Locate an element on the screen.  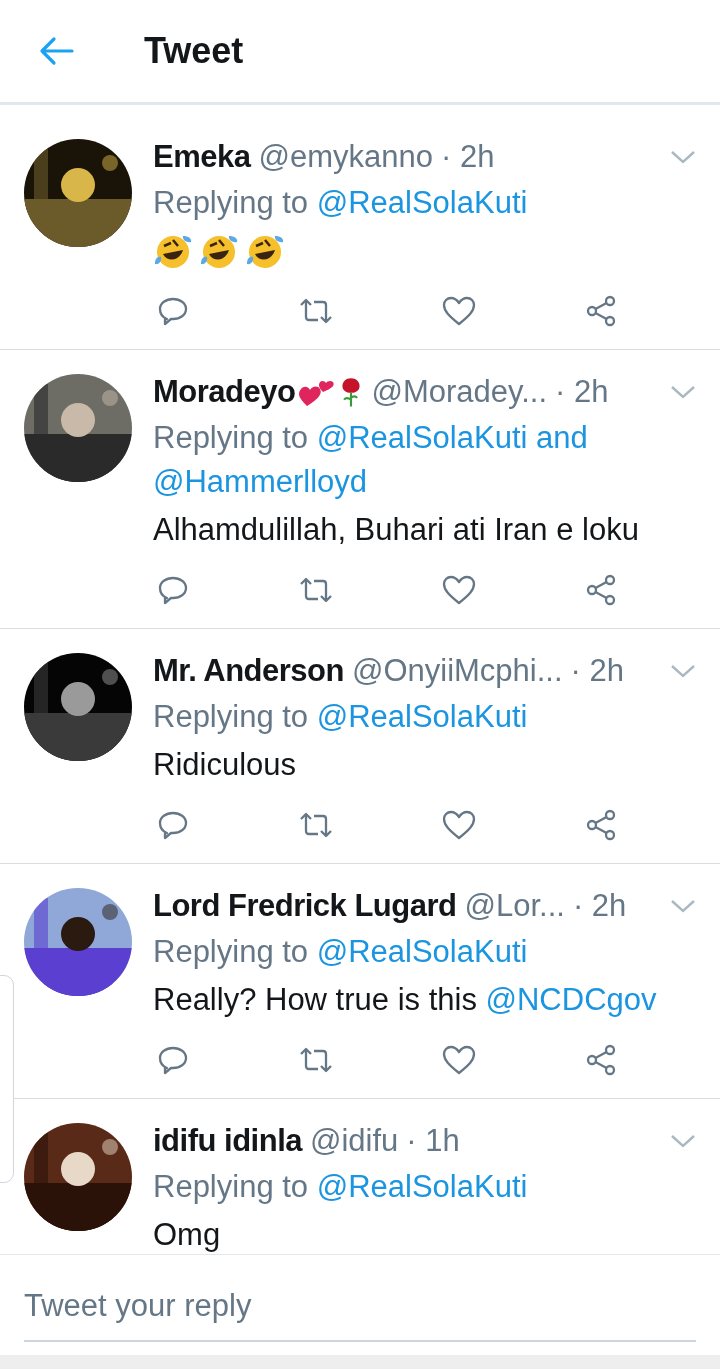
user-name: Emeka is located at coordinates (202, 157).